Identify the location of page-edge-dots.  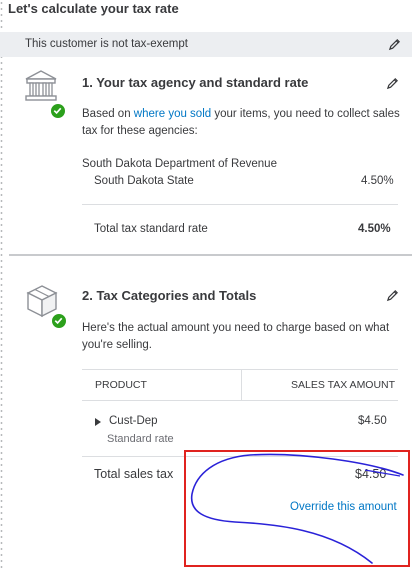
(1, 284).